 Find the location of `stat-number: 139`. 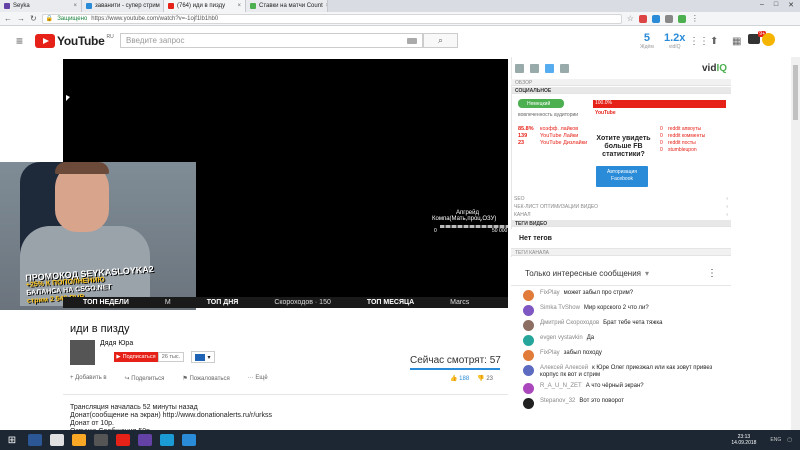

stat-number: 139 is located at coordinates (523, 136).